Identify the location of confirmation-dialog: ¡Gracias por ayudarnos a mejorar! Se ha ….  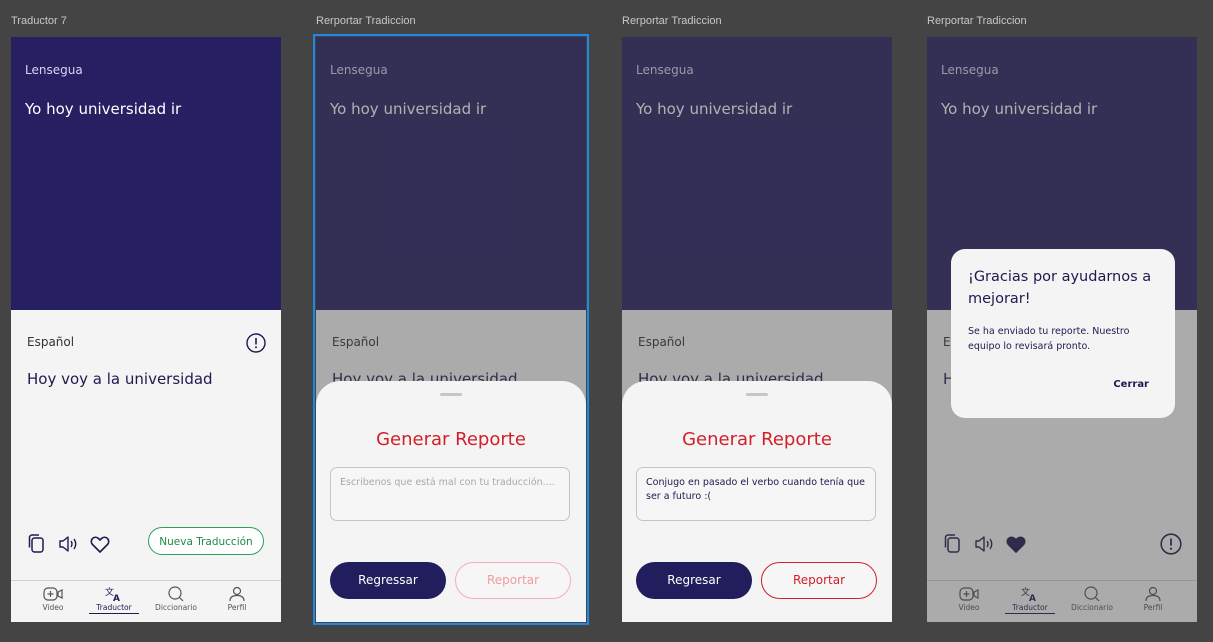
(1063, 333).